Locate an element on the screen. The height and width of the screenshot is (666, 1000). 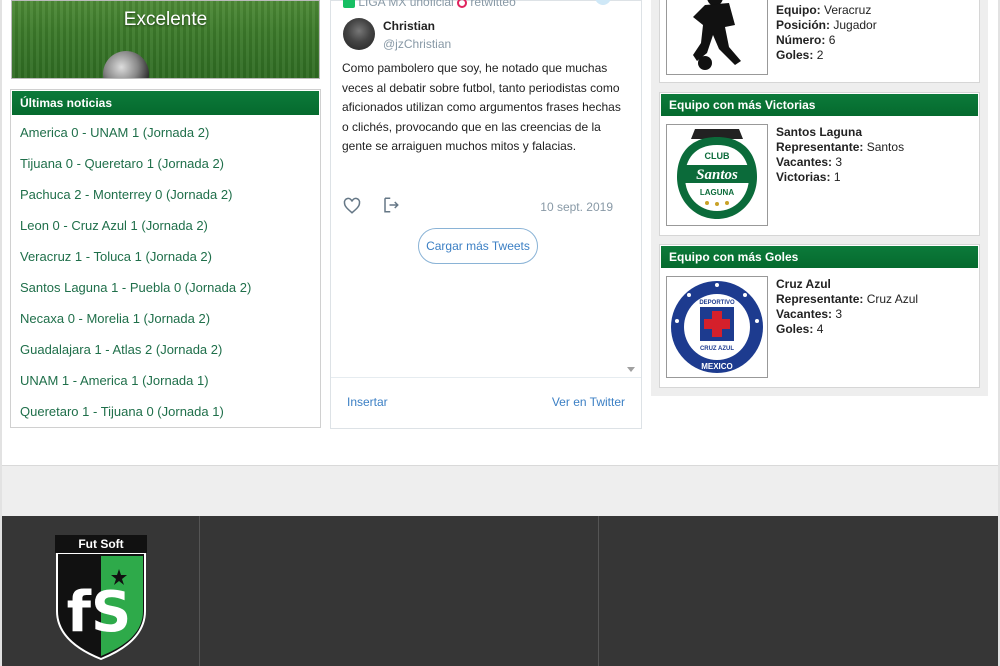
cruz-azul-logo-text-mexico: MEXICO is located at coordinates (717, 366).